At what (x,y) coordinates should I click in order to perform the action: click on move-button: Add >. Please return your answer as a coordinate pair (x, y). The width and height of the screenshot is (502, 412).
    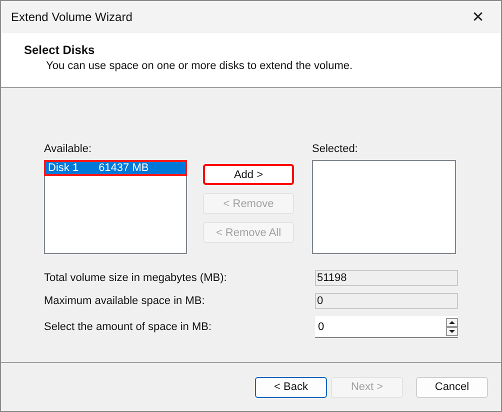
    Looking at the image, I should click on (248, 174).